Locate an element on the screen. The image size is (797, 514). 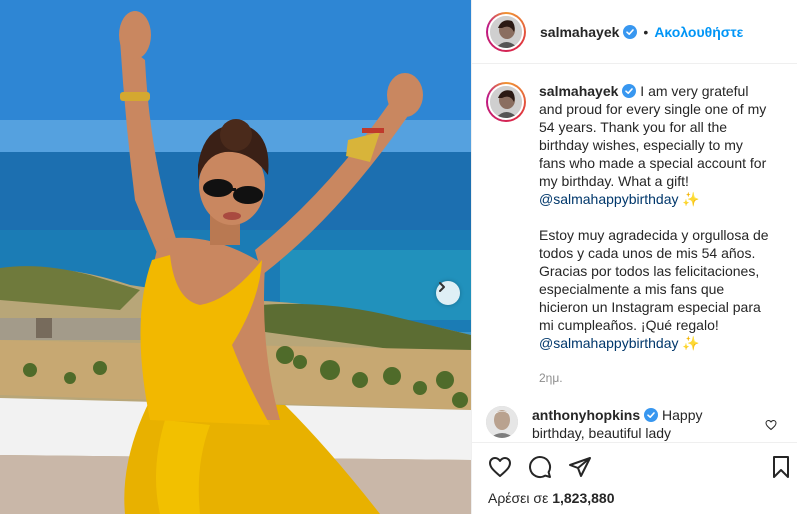
like-heart-icon is located at coordinates (500, 467).